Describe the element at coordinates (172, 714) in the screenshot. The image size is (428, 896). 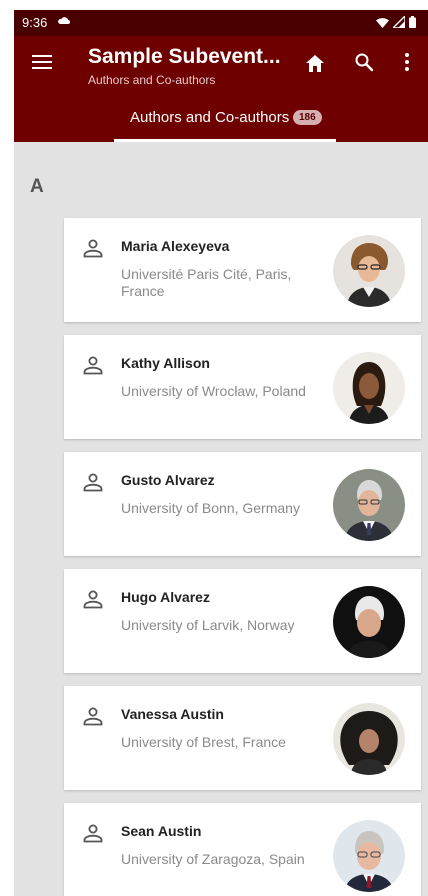
I see `author-name: Vanessa Austin` at that location.